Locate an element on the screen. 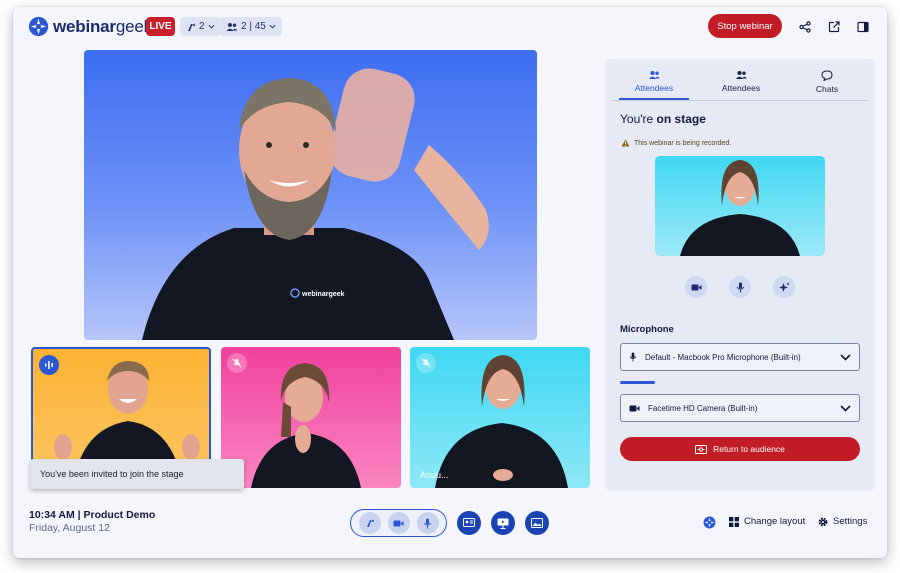  self-figure is located at coordinates (740, 208).